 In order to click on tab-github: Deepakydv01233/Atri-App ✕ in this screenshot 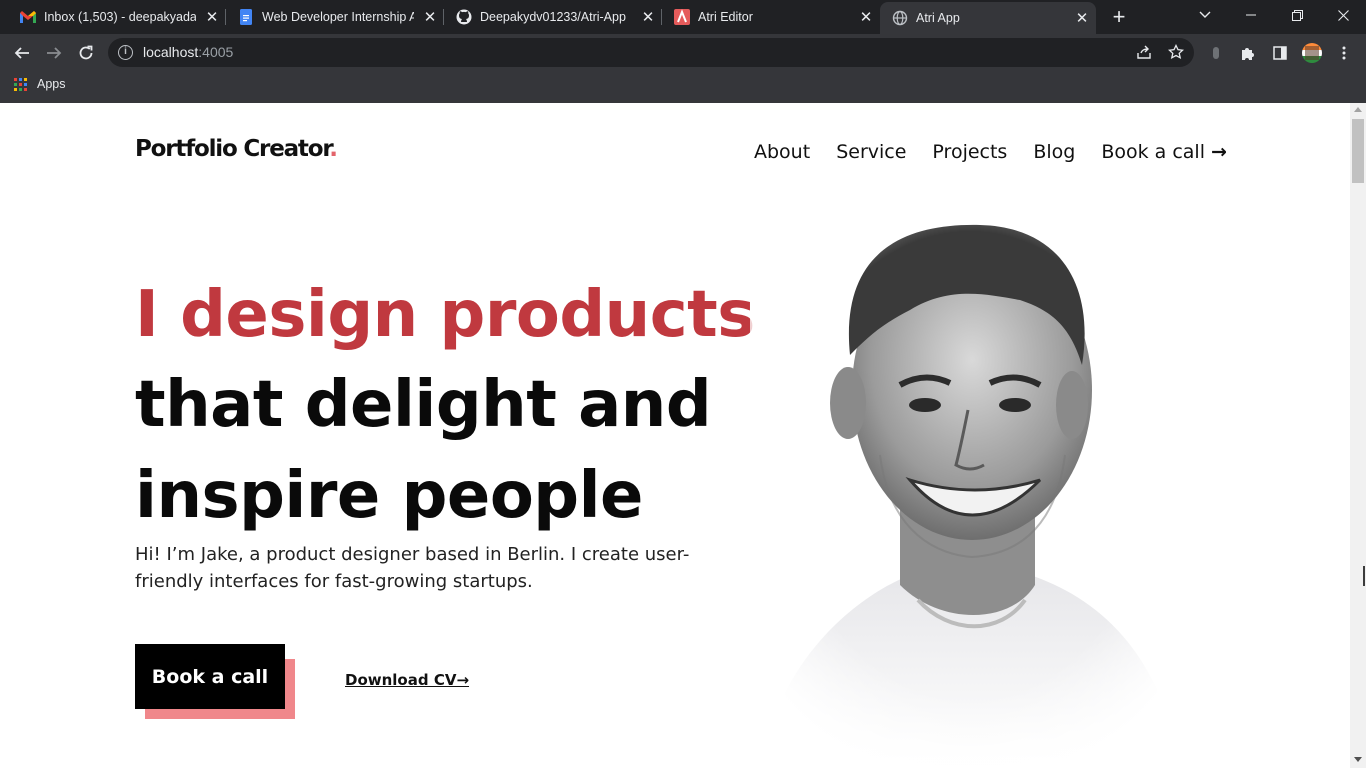, I will do `click(553, 17)`.